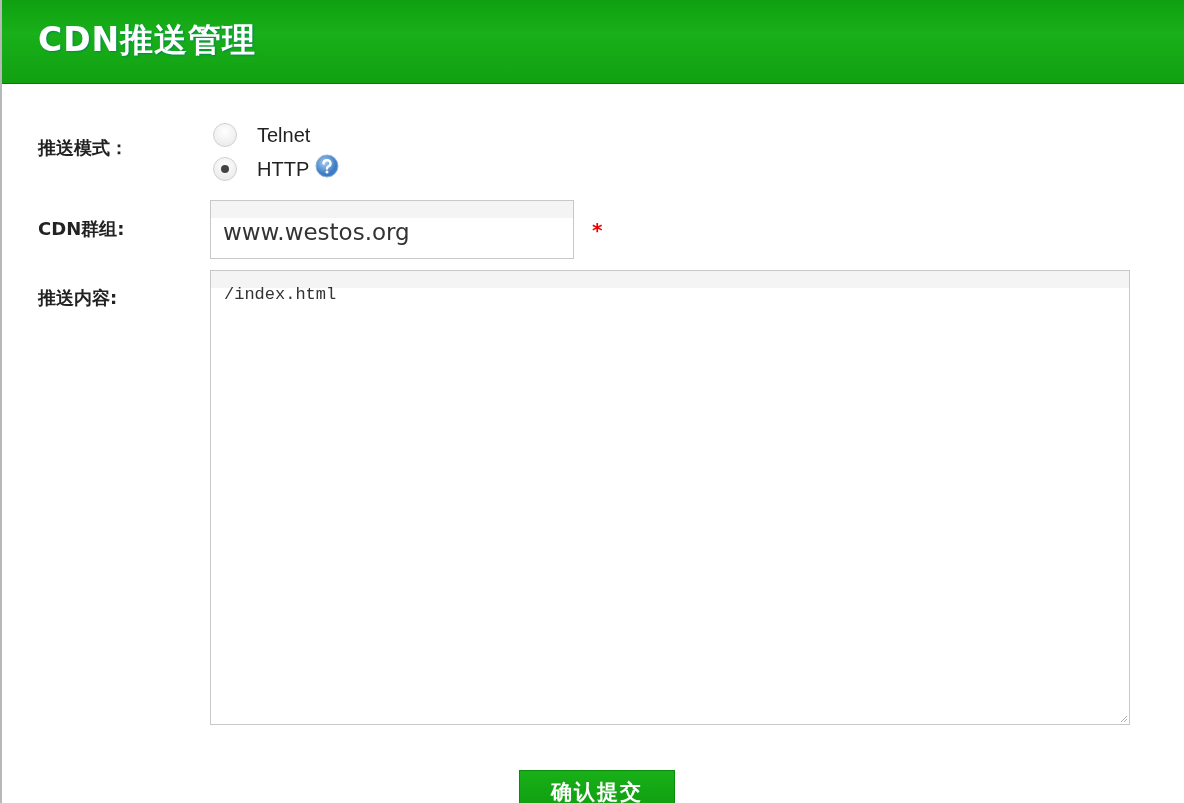 The image size is (1184, 803). I want to click on page-title: CDN推送管理, so click(147, 40).